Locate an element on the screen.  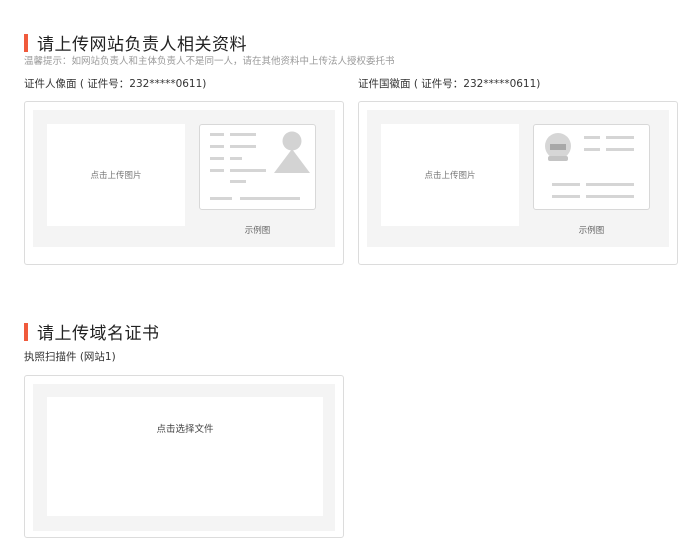
back-id-card-box: 点击上传图片 示例图 is located at coordinates (518, 183).